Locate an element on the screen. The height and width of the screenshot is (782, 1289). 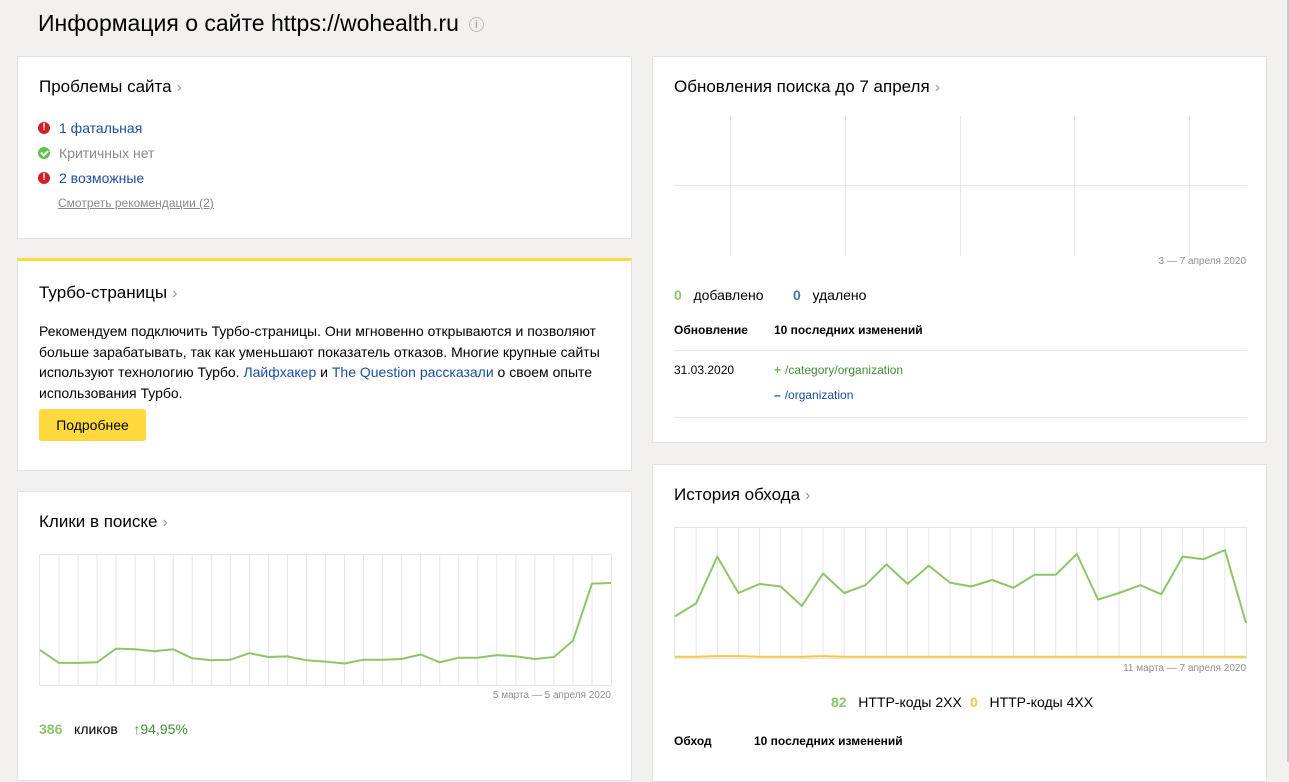
page-title: Информация о сайте https://wohealth.ru i is located at coordinates (261, 23).